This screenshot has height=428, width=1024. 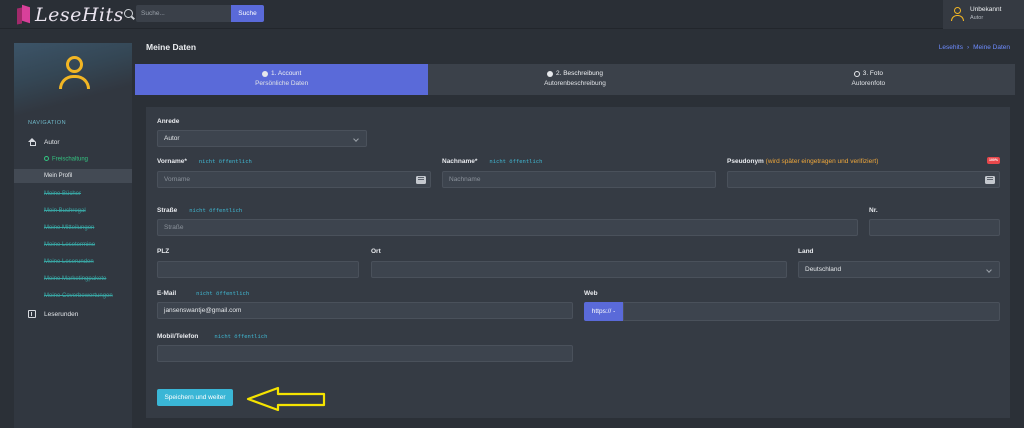 What do you see at coordinates (294, 179) in the screenshot?
I see `vorname-field: Vorname` at bounding box center [294, 179].